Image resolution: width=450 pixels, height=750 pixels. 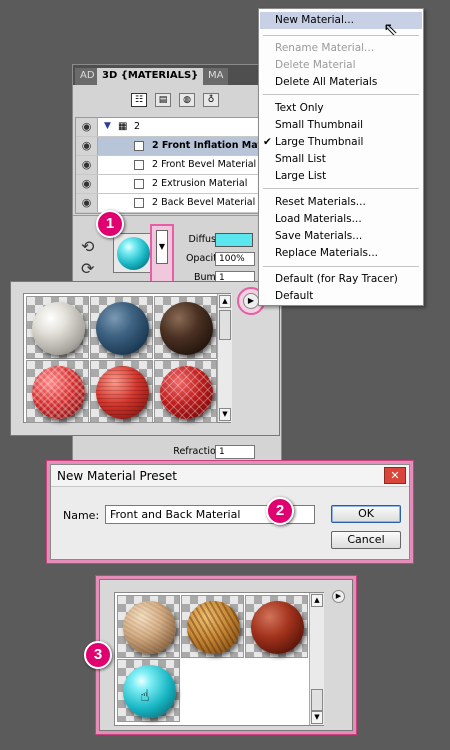 I want to click on rotate-tool-icon: ⟲, so click(x=87, y=246).